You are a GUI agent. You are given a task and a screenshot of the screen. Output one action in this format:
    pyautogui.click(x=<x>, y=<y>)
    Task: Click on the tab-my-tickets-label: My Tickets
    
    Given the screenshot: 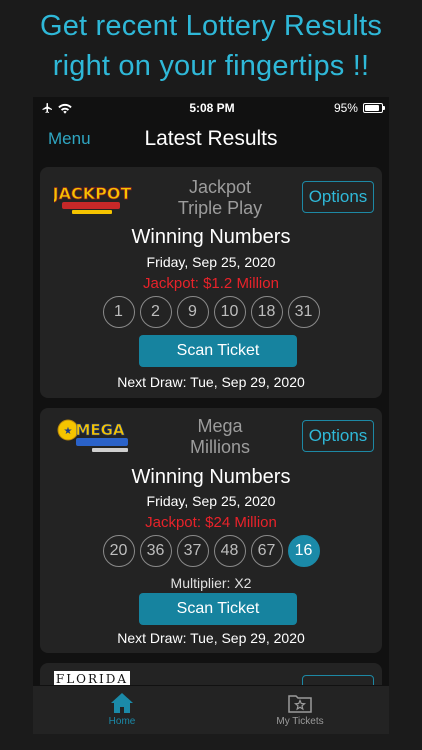 What is the action you would take?
    pyautogui.click(x=300, y=721)
    